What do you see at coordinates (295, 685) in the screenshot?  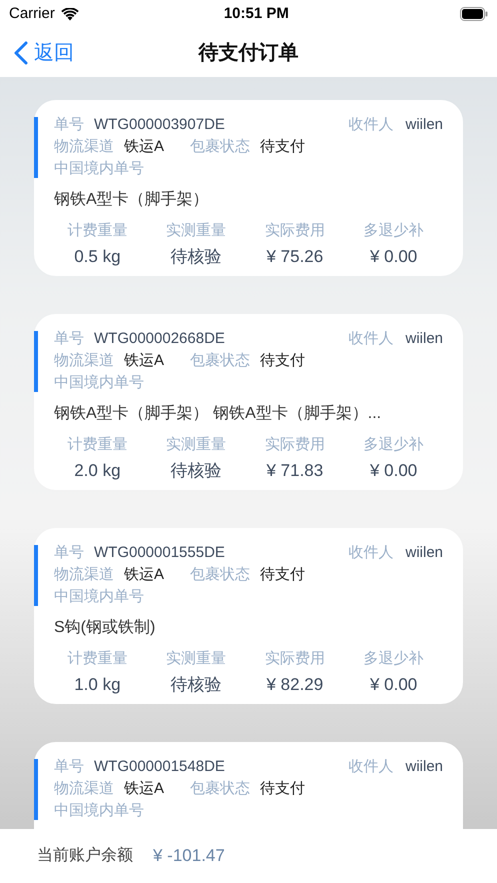 I see `stat-value: ¥ 82.29` at bounding box center [295, 685].